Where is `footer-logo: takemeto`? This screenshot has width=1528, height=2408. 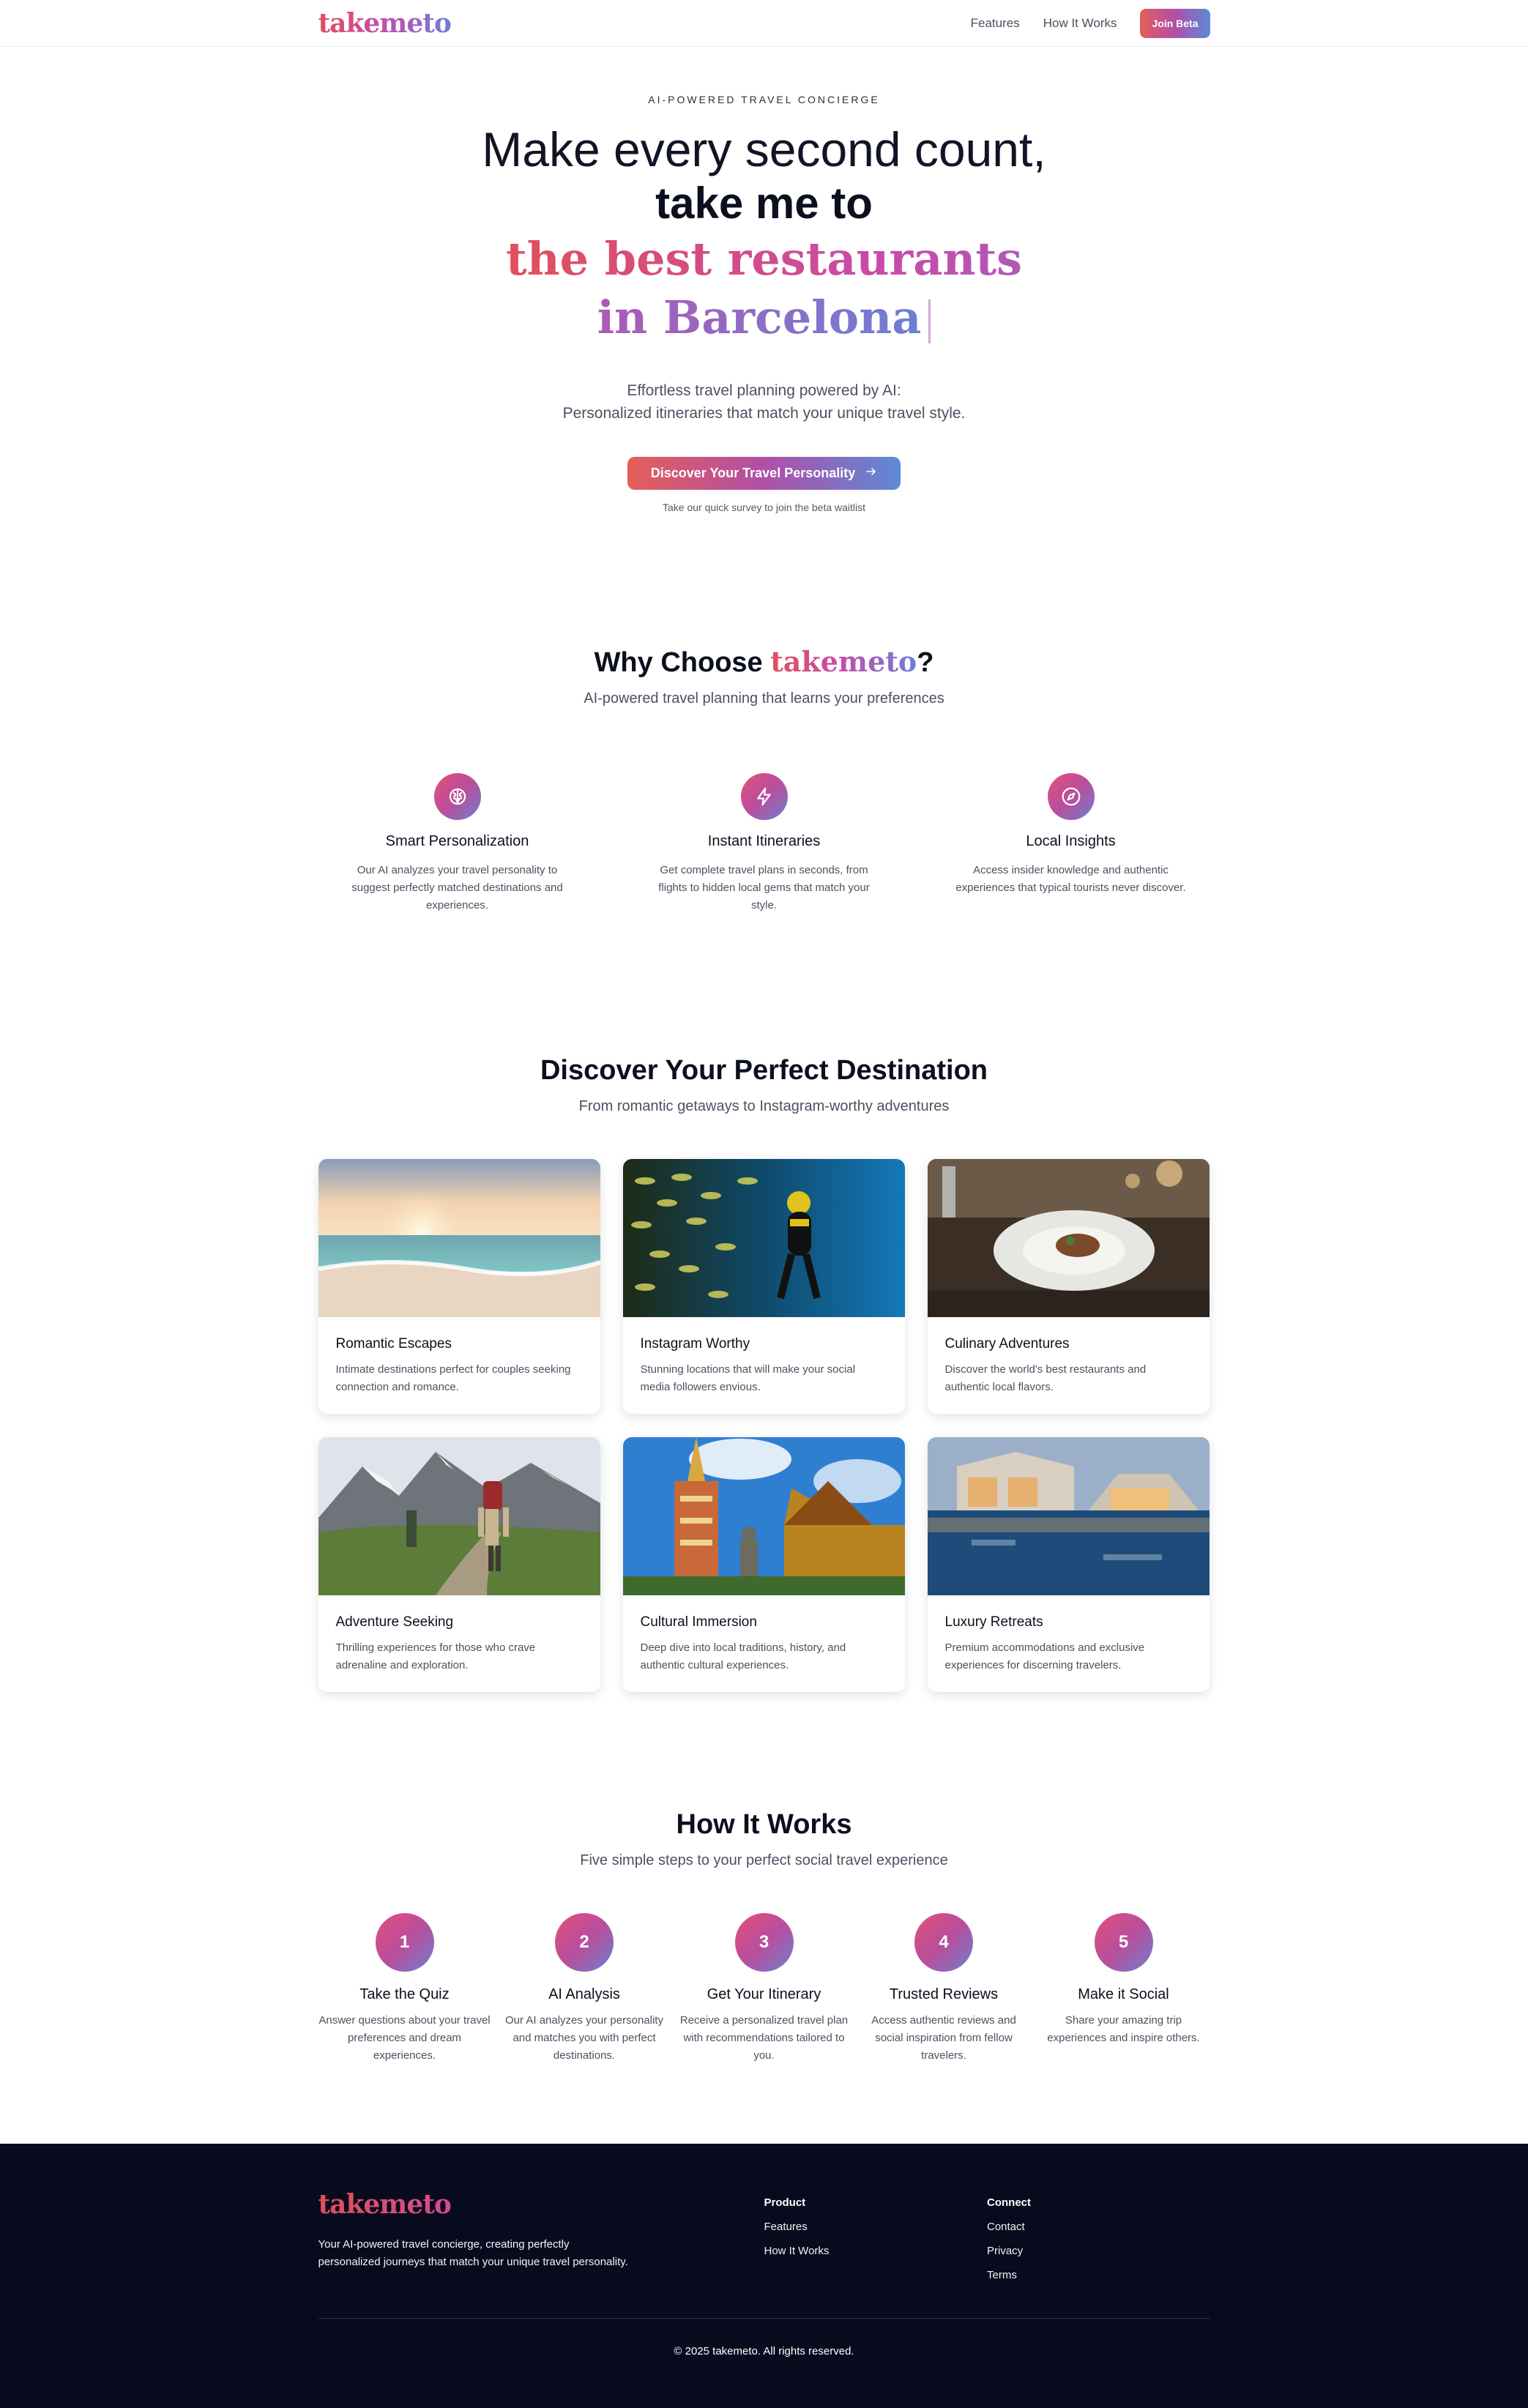 footer-logo: takemeto is located at coordinates (541, 2204).